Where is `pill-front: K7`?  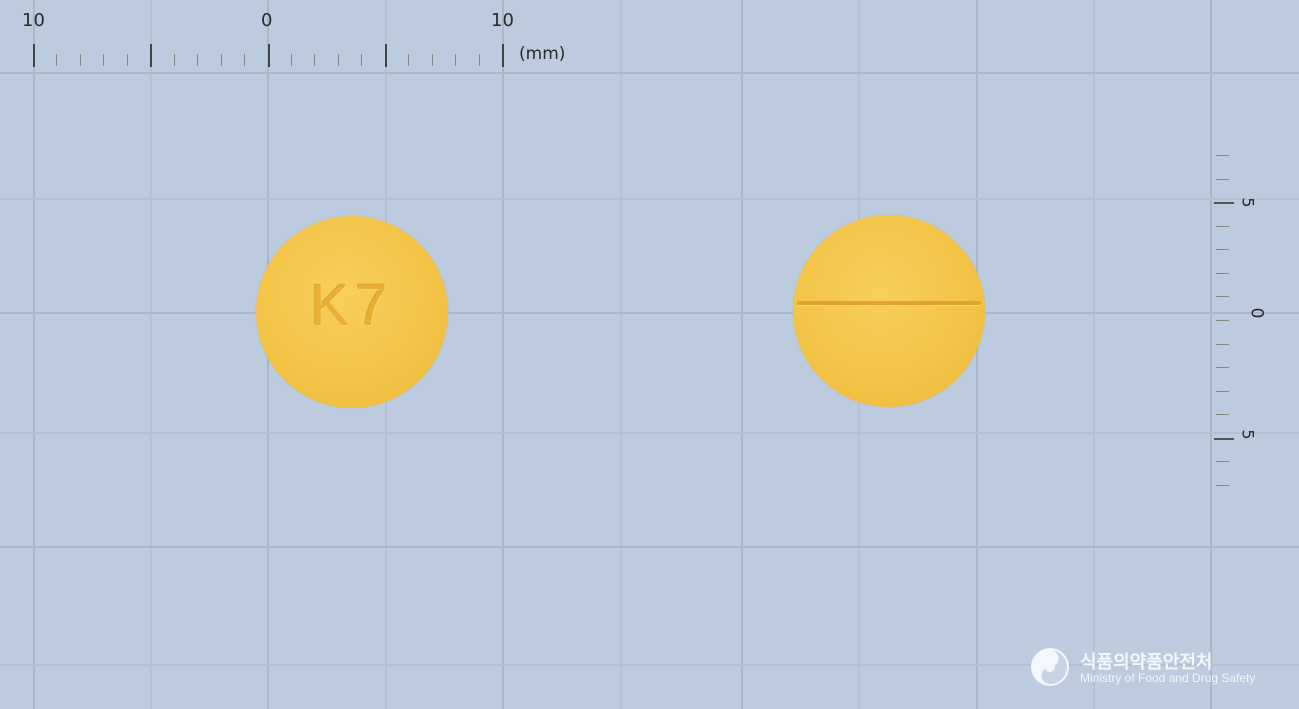 pill-front: K7 is located at coordinates (352, 312).